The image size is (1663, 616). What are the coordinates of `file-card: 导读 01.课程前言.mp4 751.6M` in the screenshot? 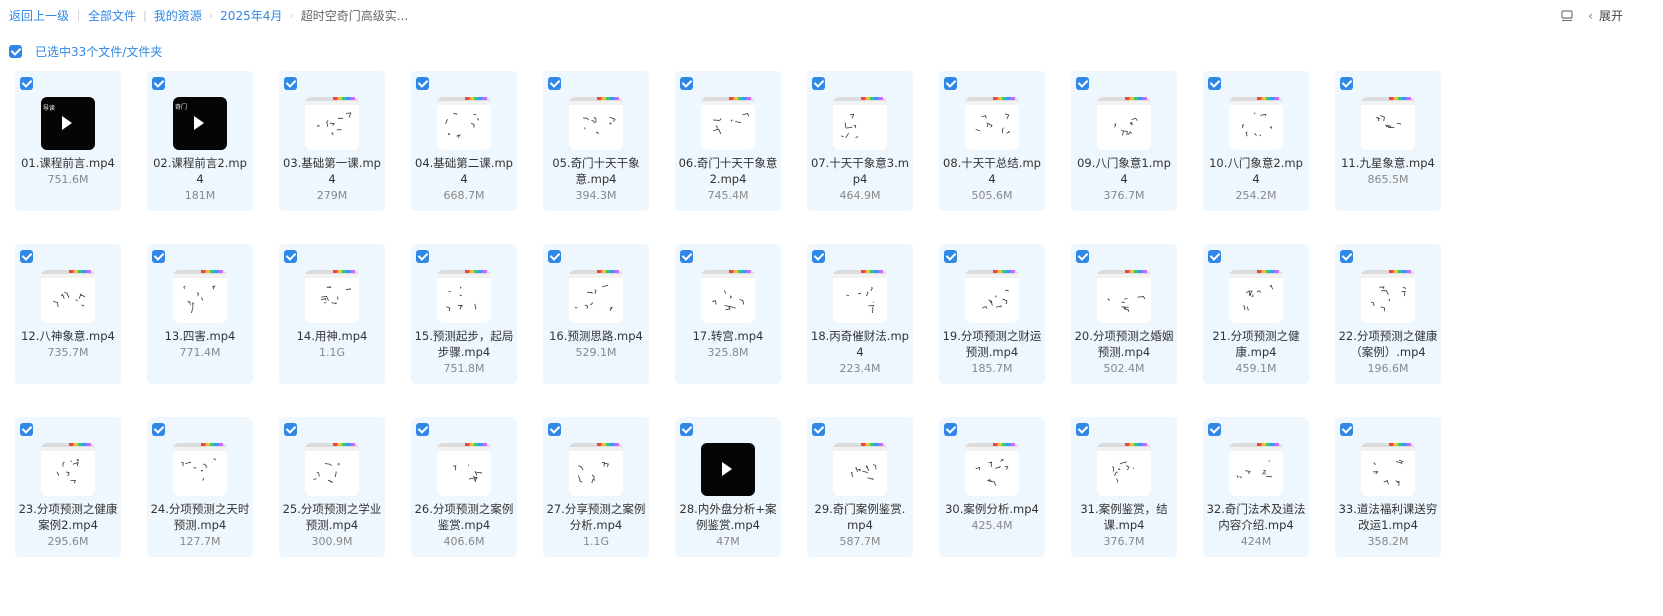 It's located at (68, 141).